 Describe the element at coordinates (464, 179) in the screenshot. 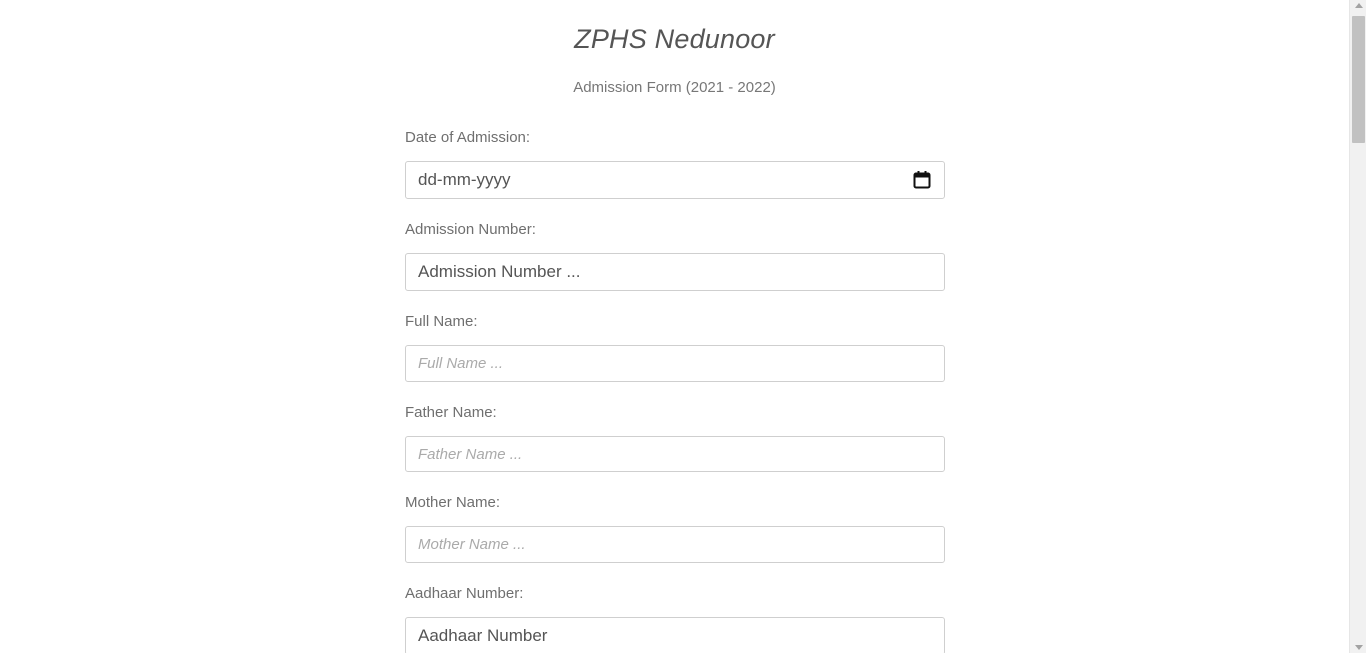

I see `date-of-admission-value: dd-mm-yyyy` at that location.